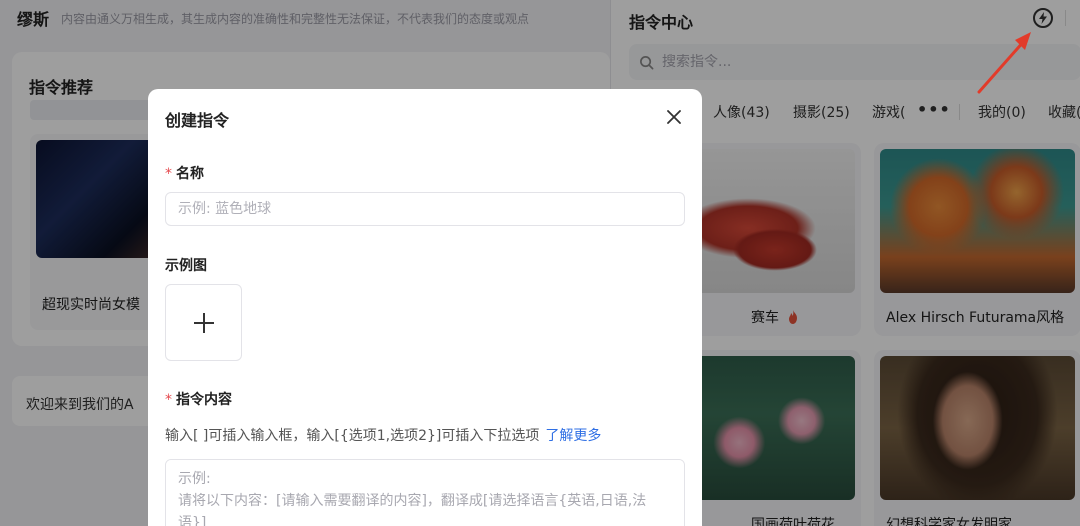  I want to click on plus-icon, so click(203, 322).